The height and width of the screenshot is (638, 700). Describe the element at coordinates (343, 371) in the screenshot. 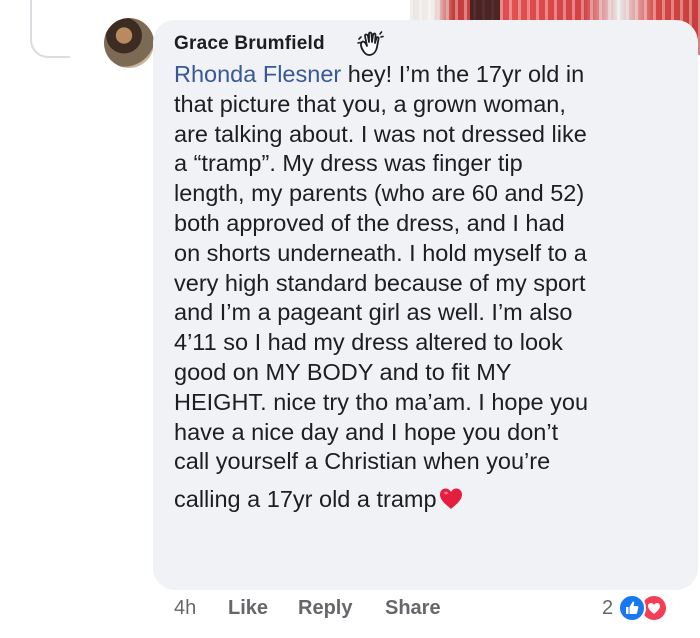

I see `comment-line: good on MY BODY and to fit MY` at that location.